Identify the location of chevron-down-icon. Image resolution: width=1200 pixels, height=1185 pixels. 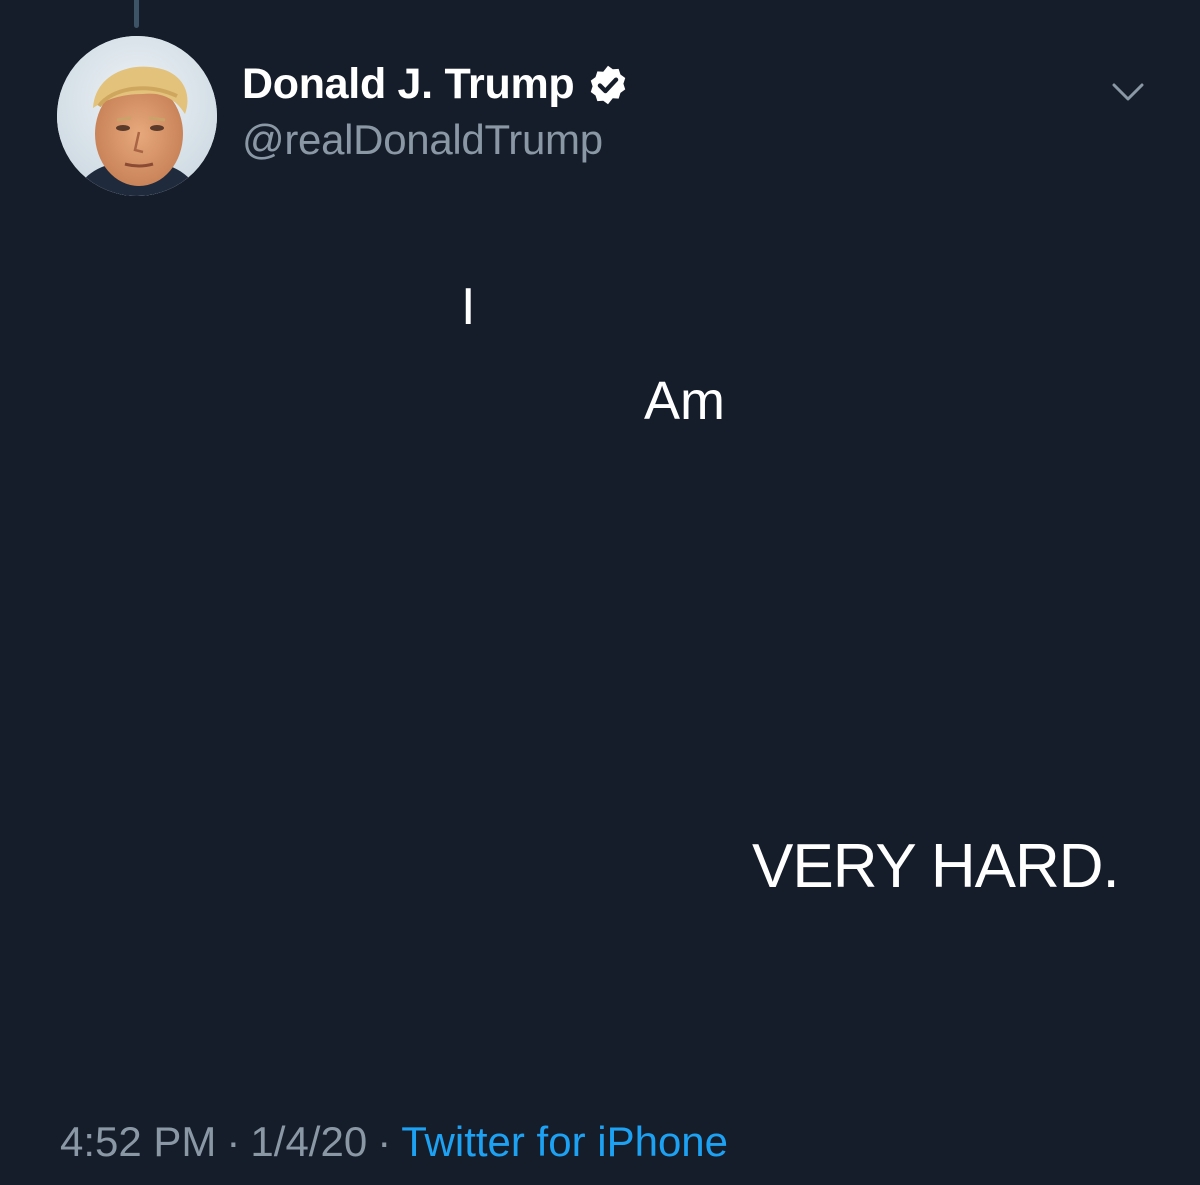
(1128, 92).